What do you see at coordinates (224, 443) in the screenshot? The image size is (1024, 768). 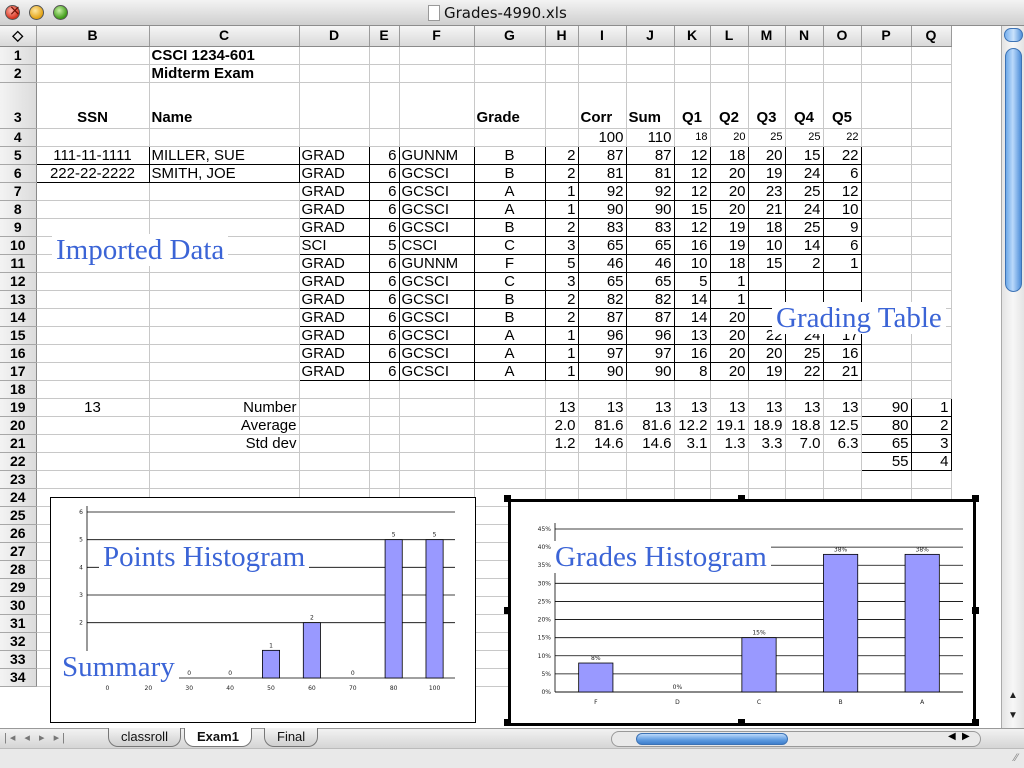 I see `summary-label: Std dev` at bounding box center [224, 443].